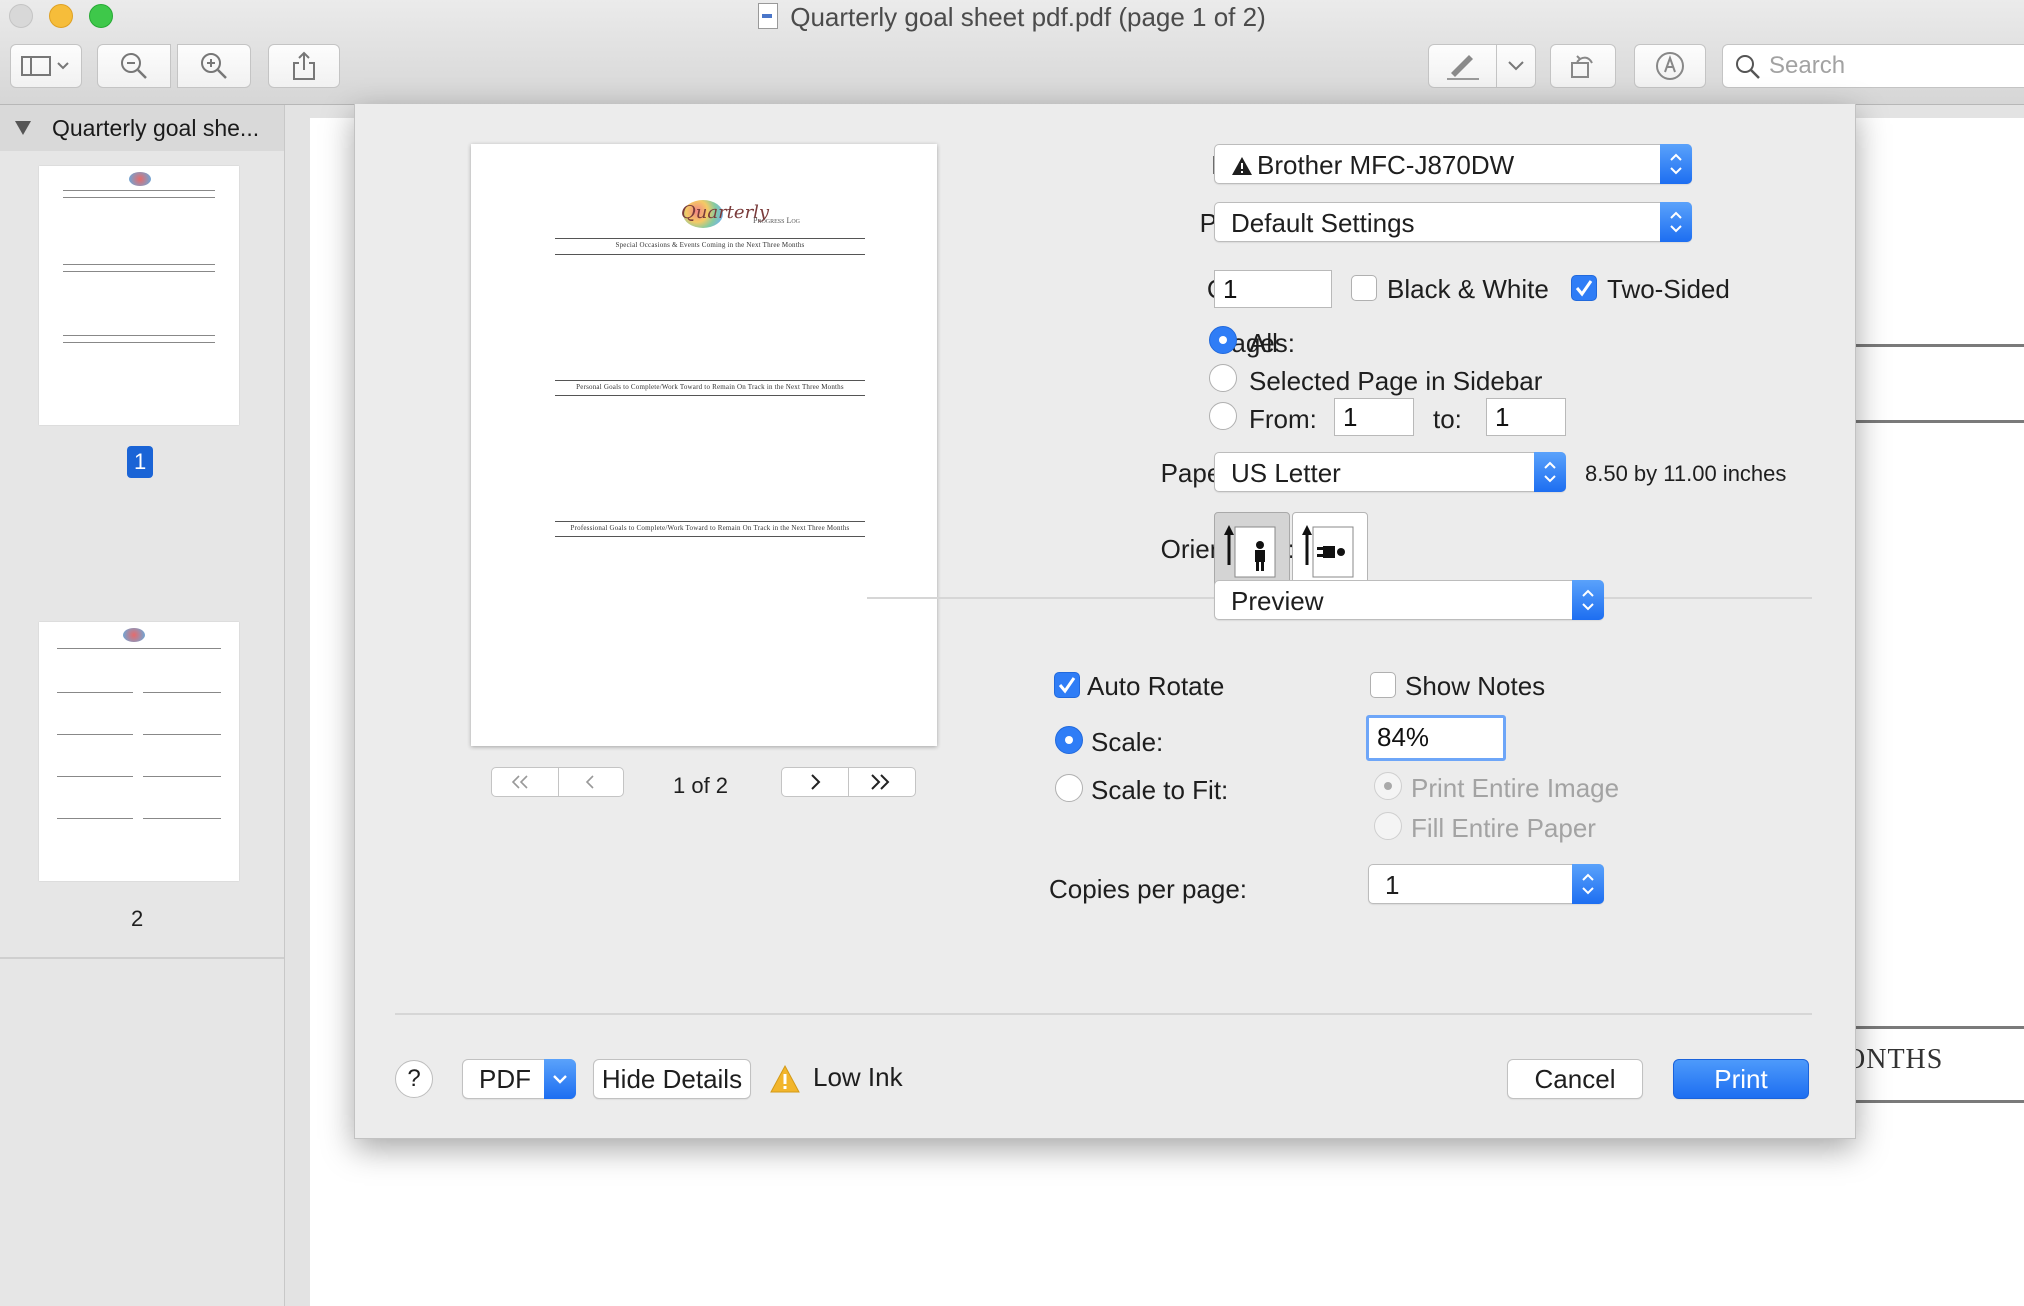  I want to click on fill-entire-paper-label: Fill Entire Paper, so click(1503, 828).